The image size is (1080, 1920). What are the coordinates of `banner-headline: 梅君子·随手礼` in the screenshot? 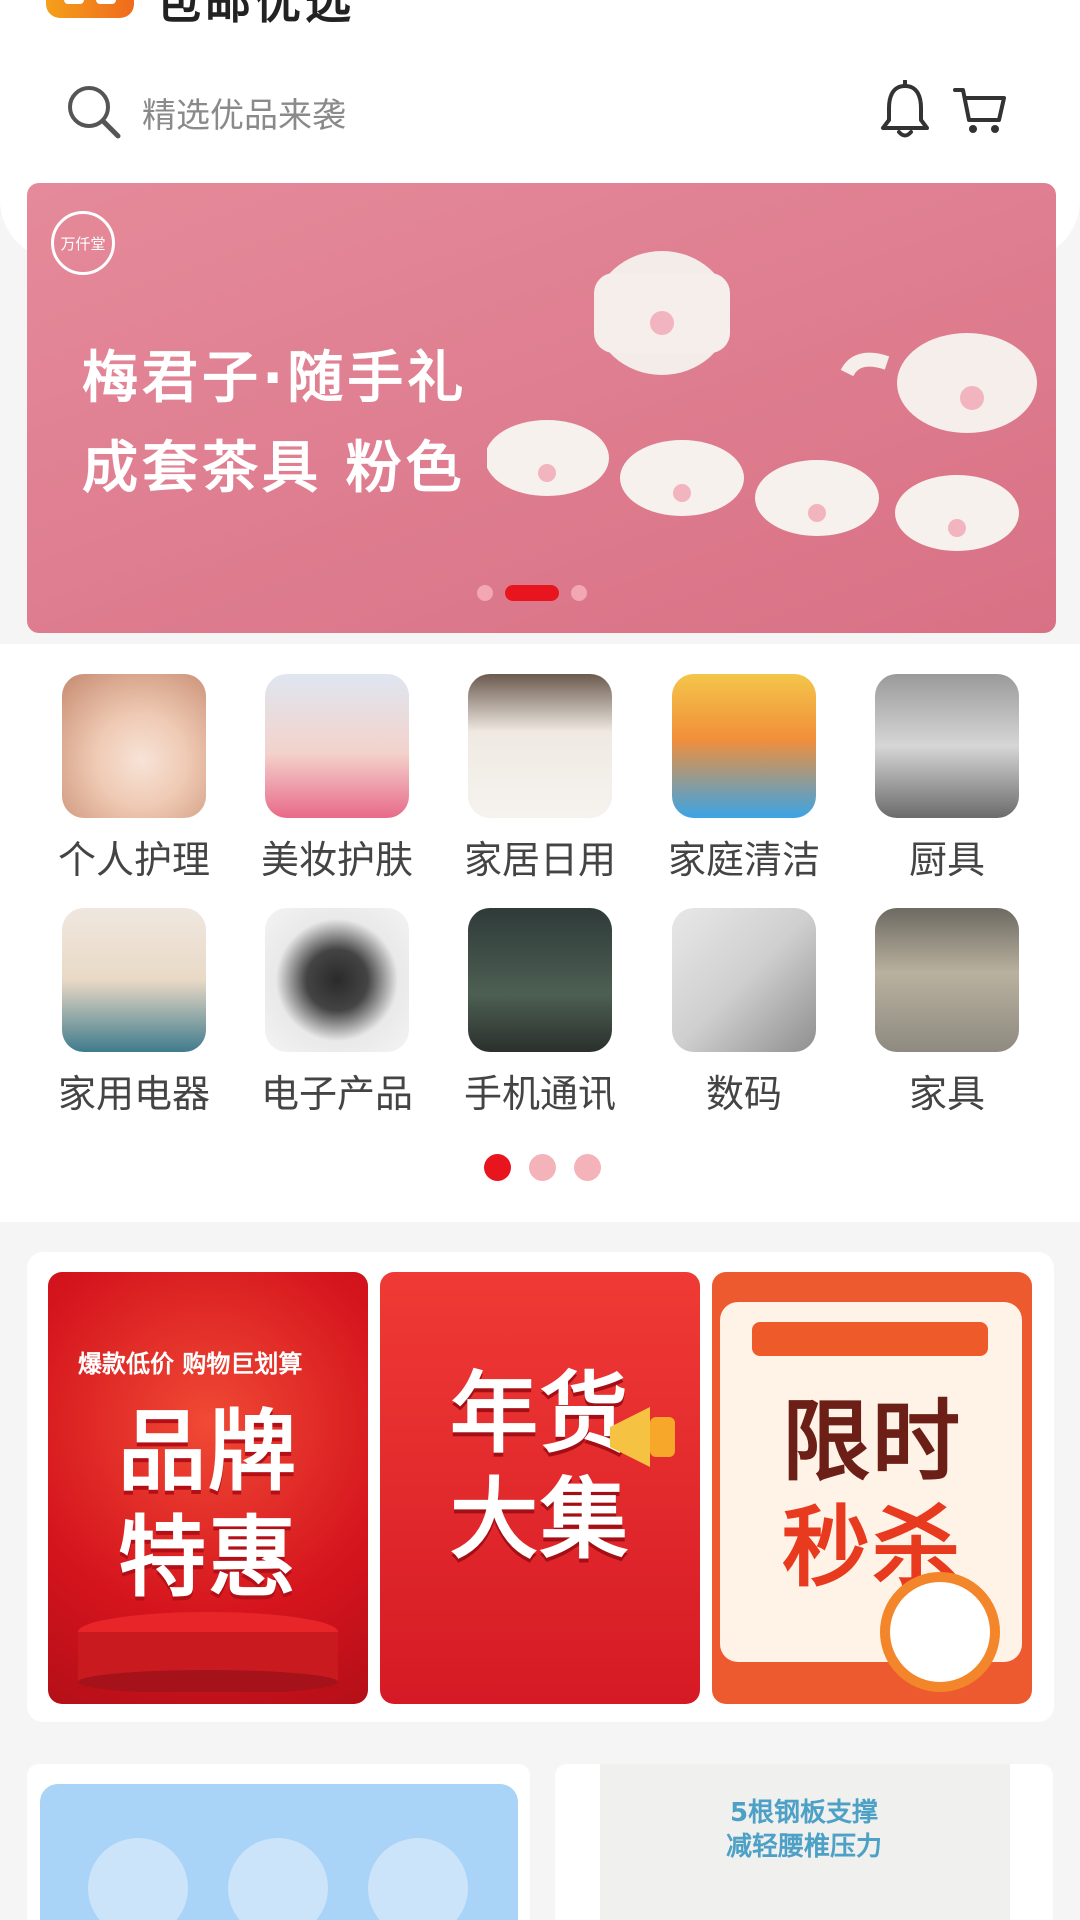 It's located at (275, 378).